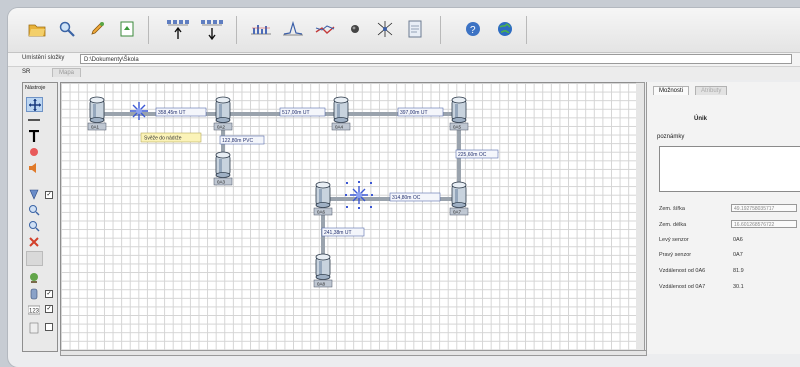 The height and width of the screenshot is (367, 800). What do you see at coordinates (213, 29) in the screenshot?
I see `network-down-icon` at bounding box center [213, 29].